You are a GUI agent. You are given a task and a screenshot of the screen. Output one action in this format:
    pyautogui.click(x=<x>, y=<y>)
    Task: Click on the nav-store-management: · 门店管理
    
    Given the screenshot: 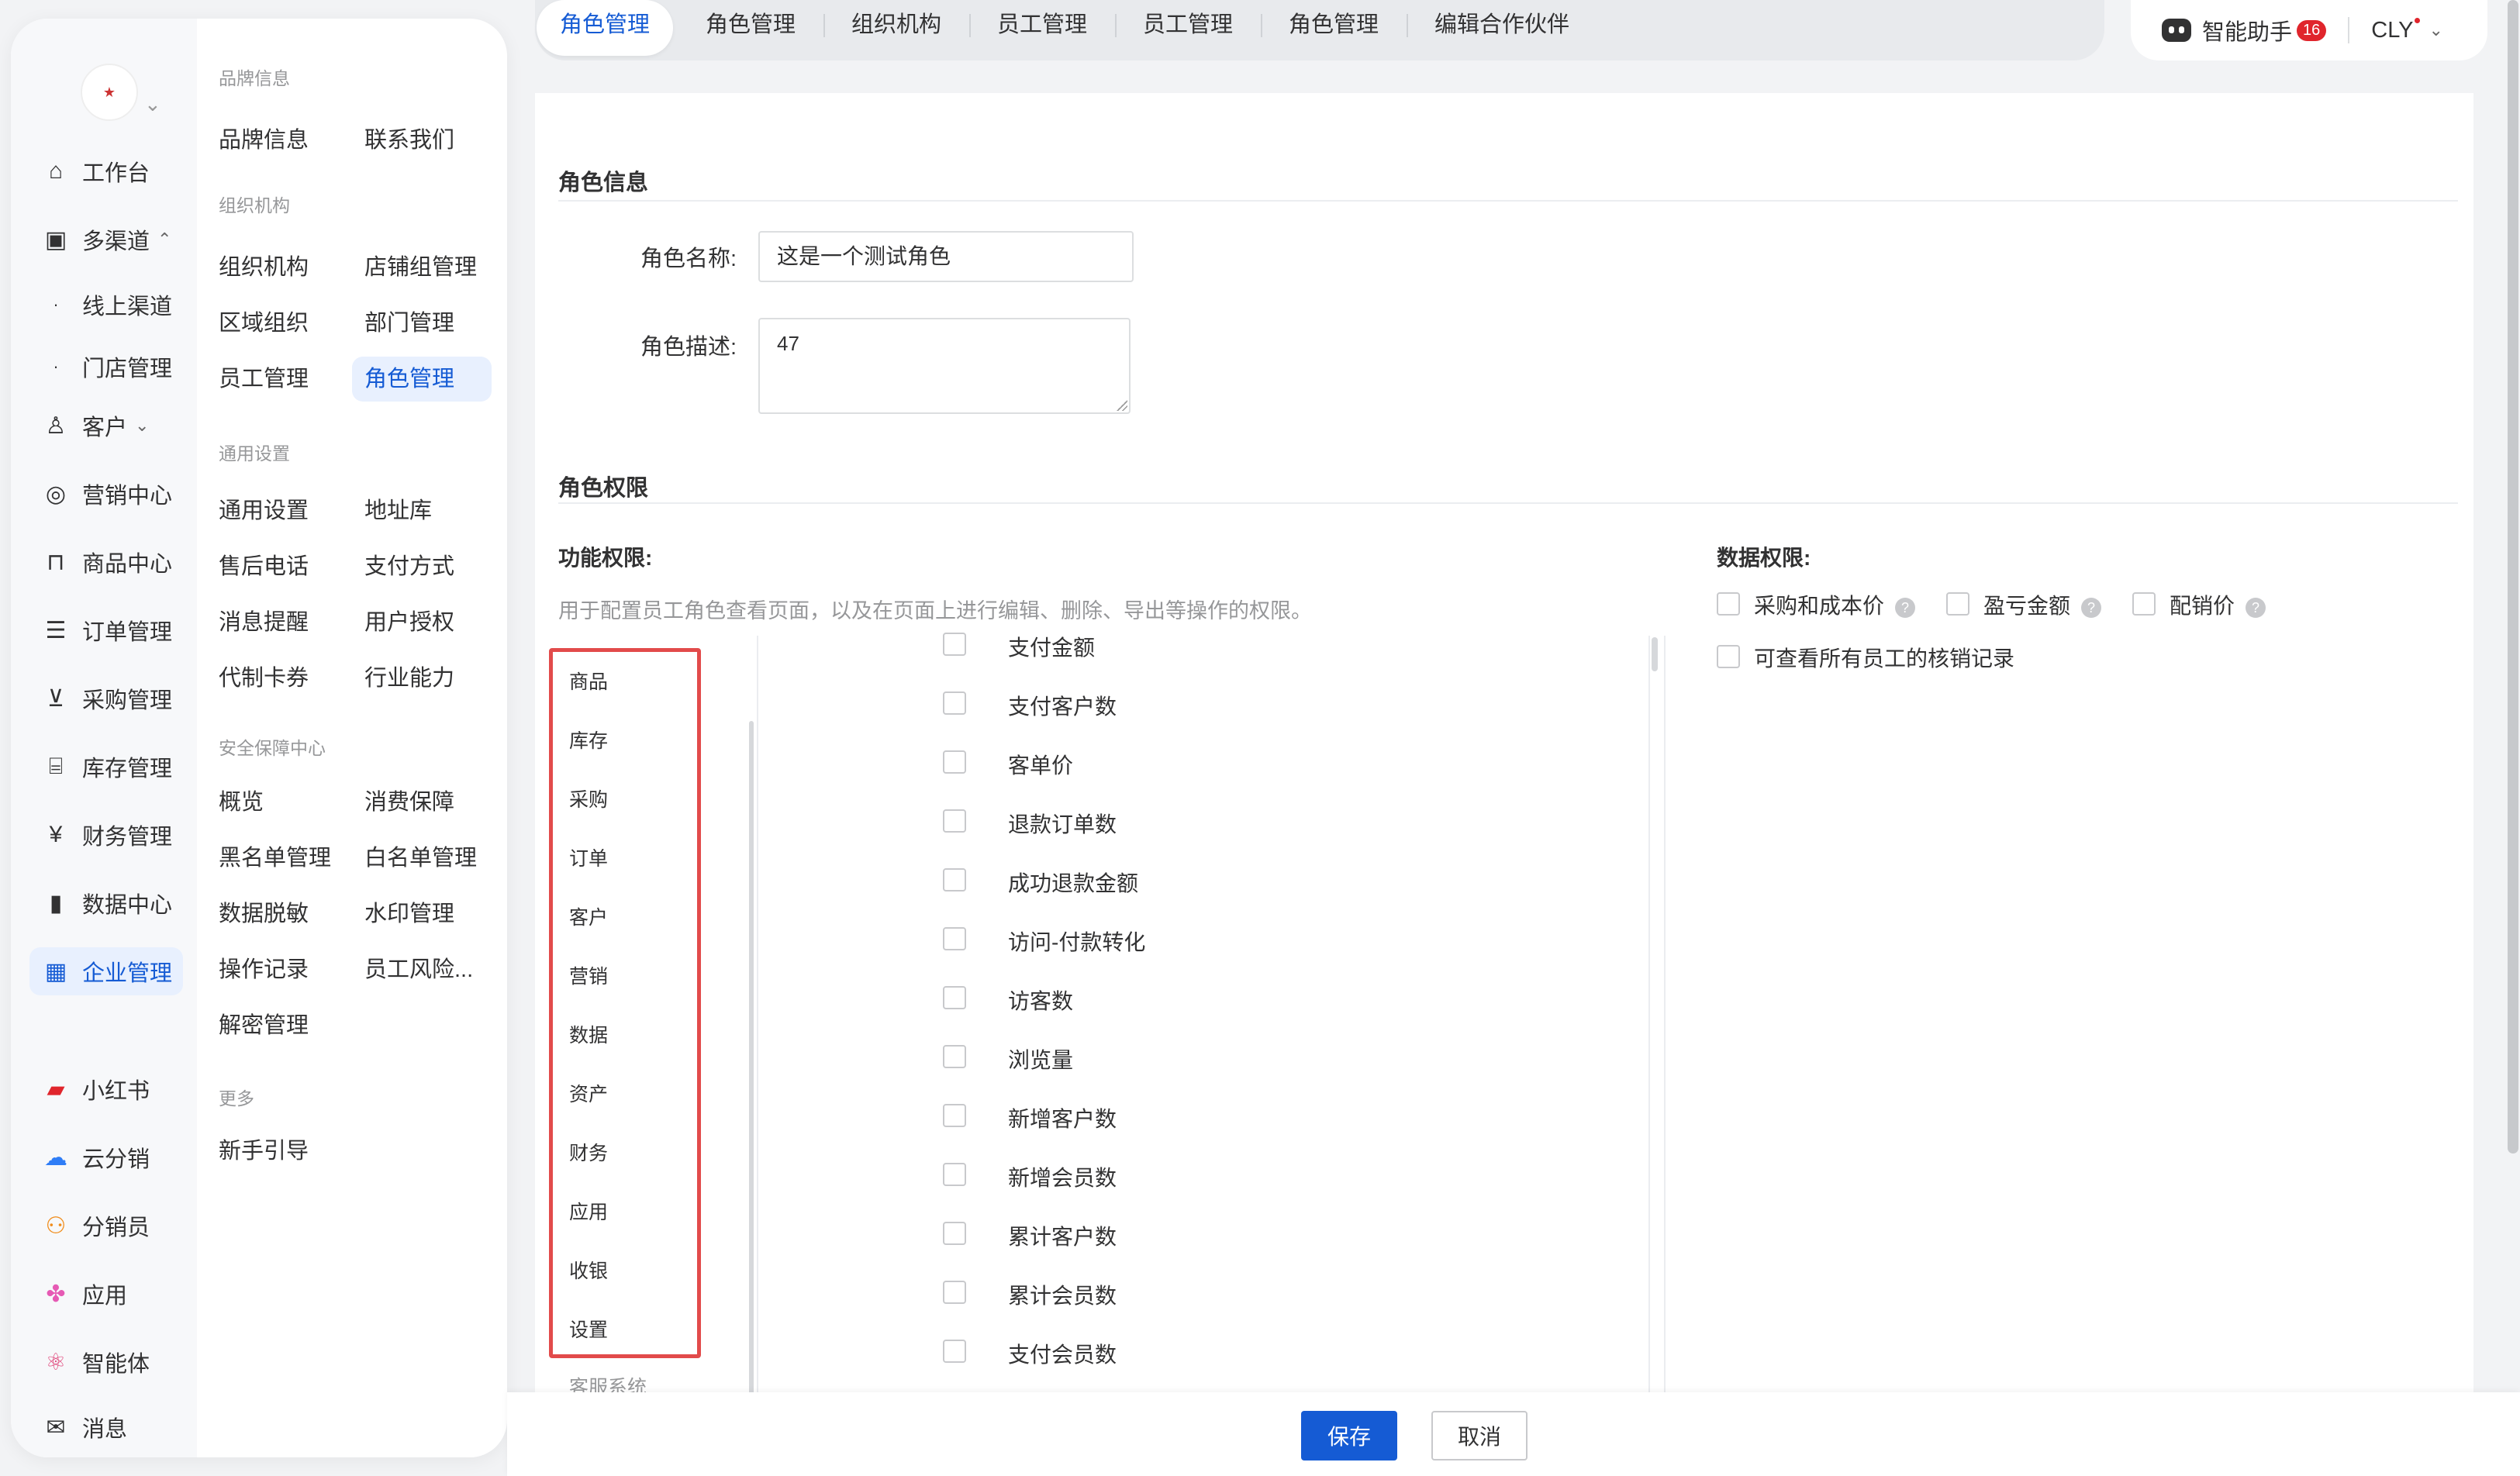 What is the action you would take?
    pyautogui.click(x=106, y=367)
    